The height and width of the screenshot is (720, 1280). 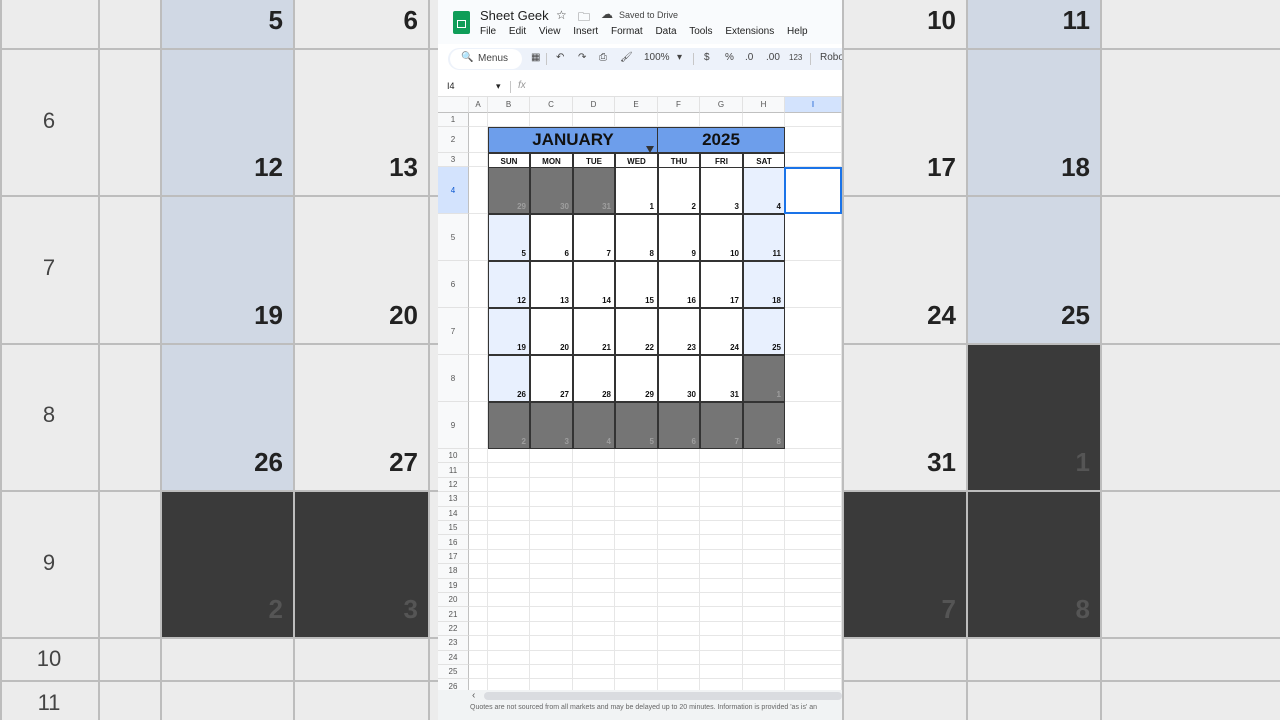 What do you see at coordinates (453, 643) in the screenshot?
I see `row-header-23: 23` at bounding box center [453, 643].